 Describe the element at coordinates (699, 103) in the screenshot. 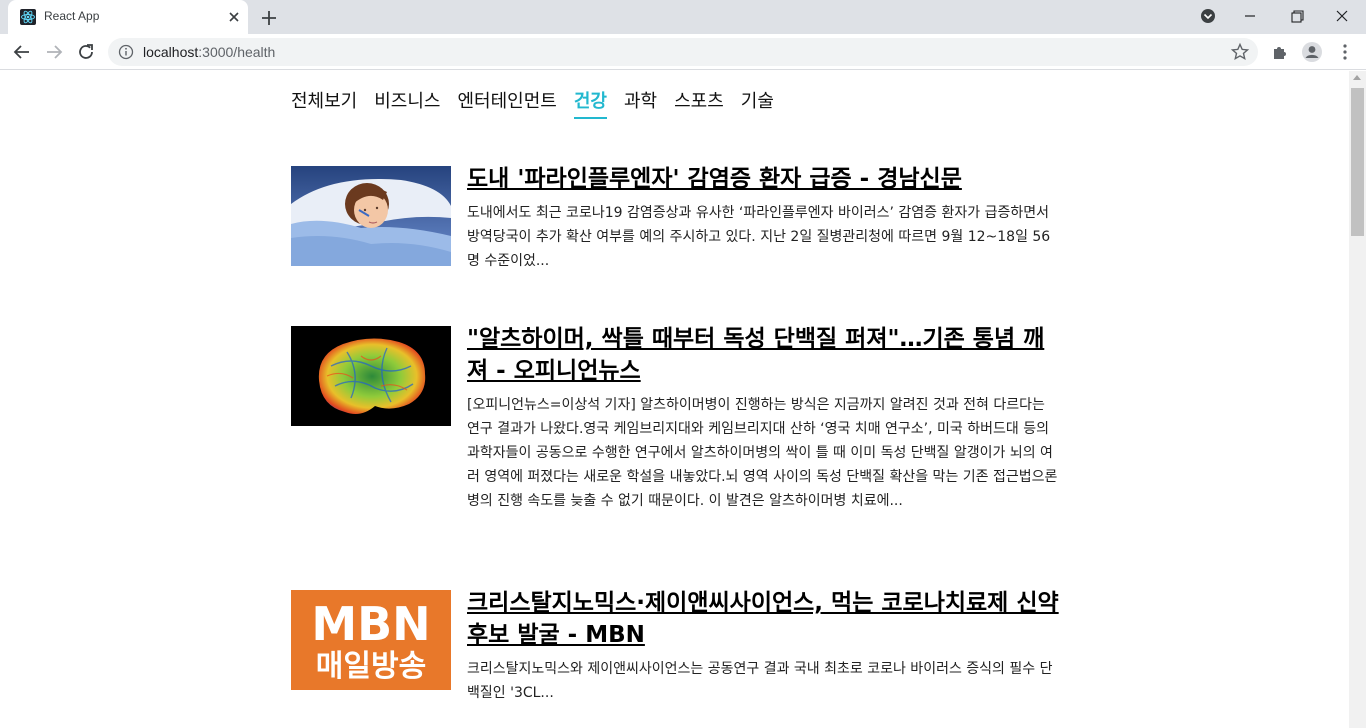

I see `category-sports: 스포츠` at that location.